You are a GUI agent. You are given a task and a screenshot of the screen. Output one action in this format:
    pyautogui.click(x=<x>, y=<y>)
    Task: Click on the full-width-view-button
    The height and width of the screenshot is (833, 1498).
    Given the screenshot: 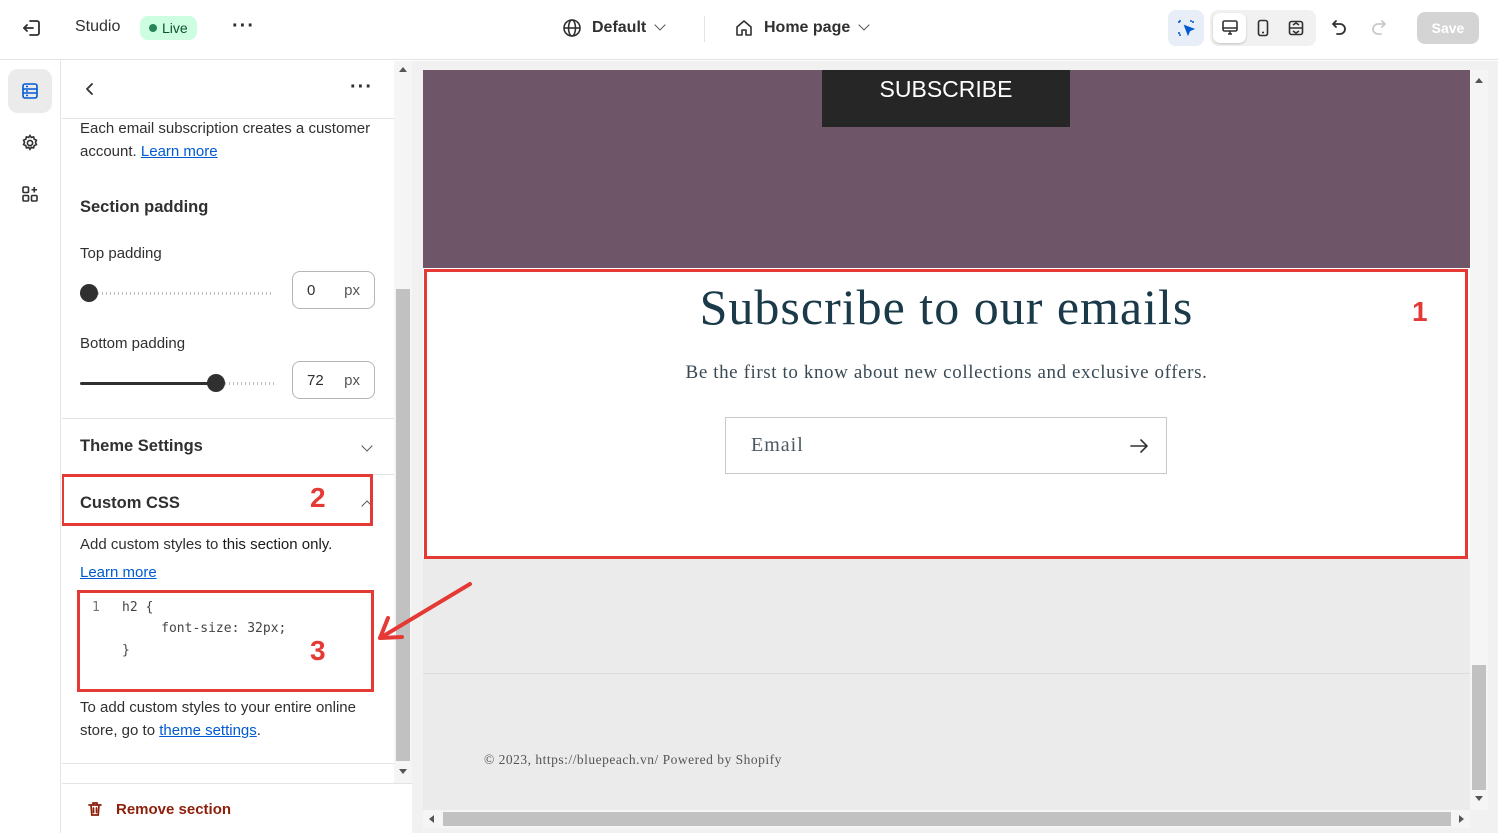 What is the action you would take?
    pyautogui.click(x=1295, y=28)
    